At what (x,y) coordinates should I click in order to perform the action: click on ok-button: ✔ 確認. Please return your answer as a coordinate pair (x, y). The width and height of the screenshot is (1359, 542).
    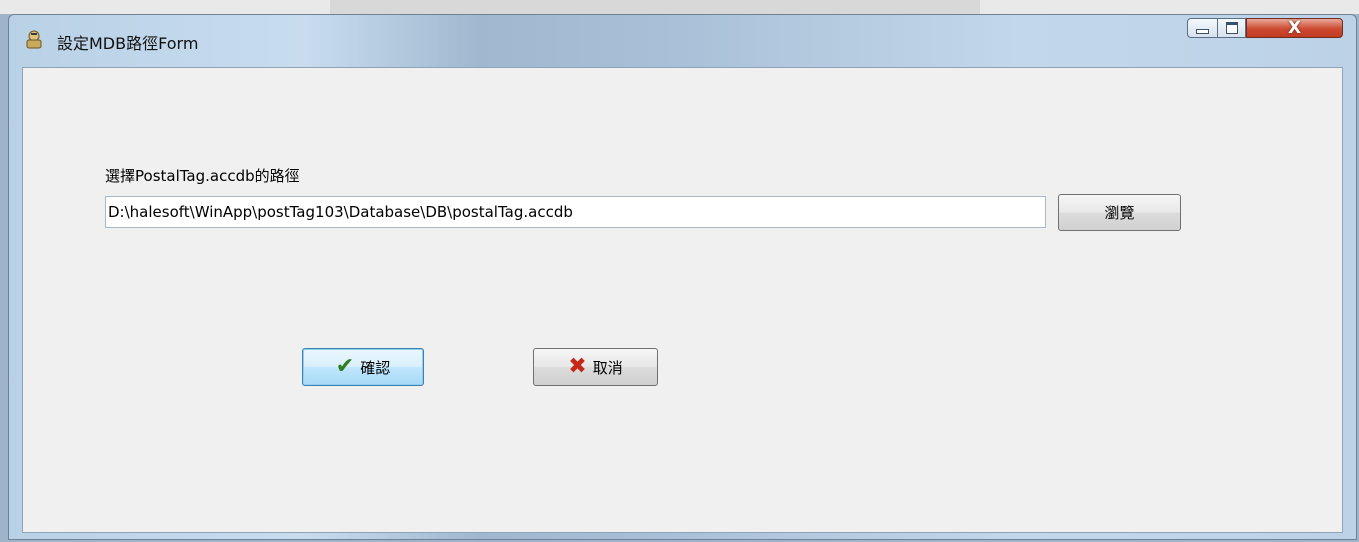
    Looking at the image, I should click on (363, 367).